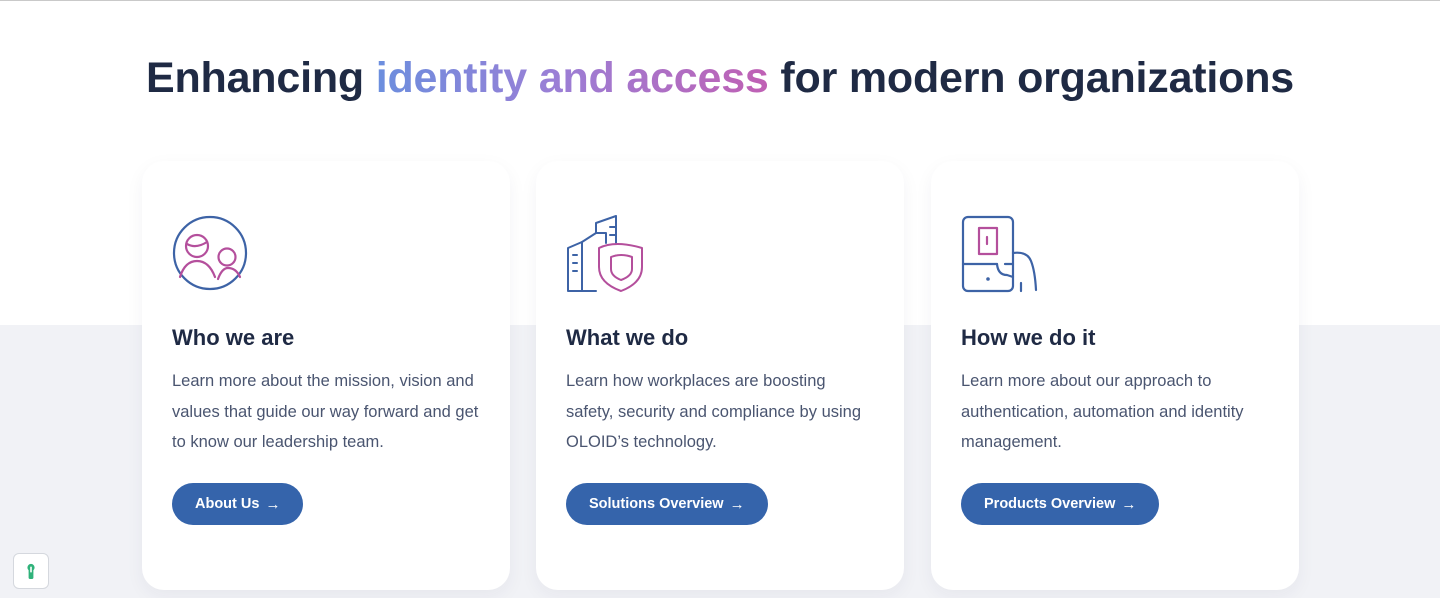  I want to click on headline-part-2: for modern organizations, so click(1031, 78).